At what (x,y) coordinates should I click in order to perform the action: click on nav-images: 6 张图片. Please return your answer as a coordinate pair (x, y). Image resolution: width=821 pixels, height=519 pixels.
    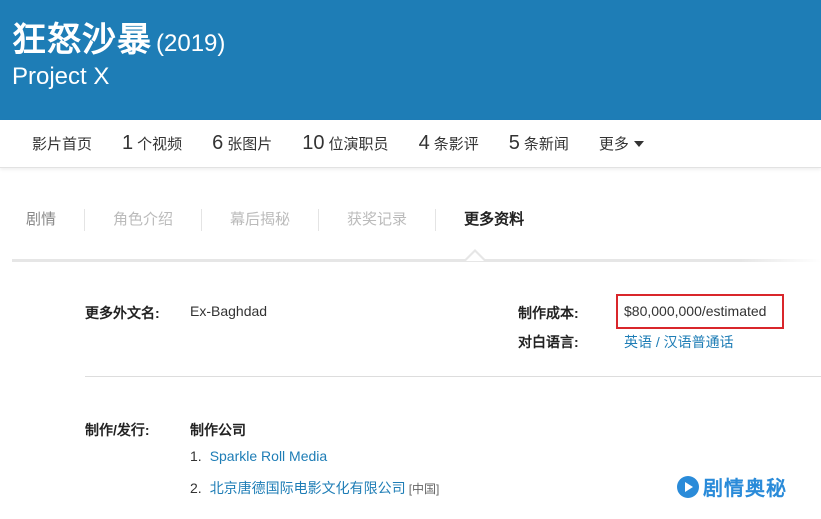
    Looking at the image, I should click on (242, 143).